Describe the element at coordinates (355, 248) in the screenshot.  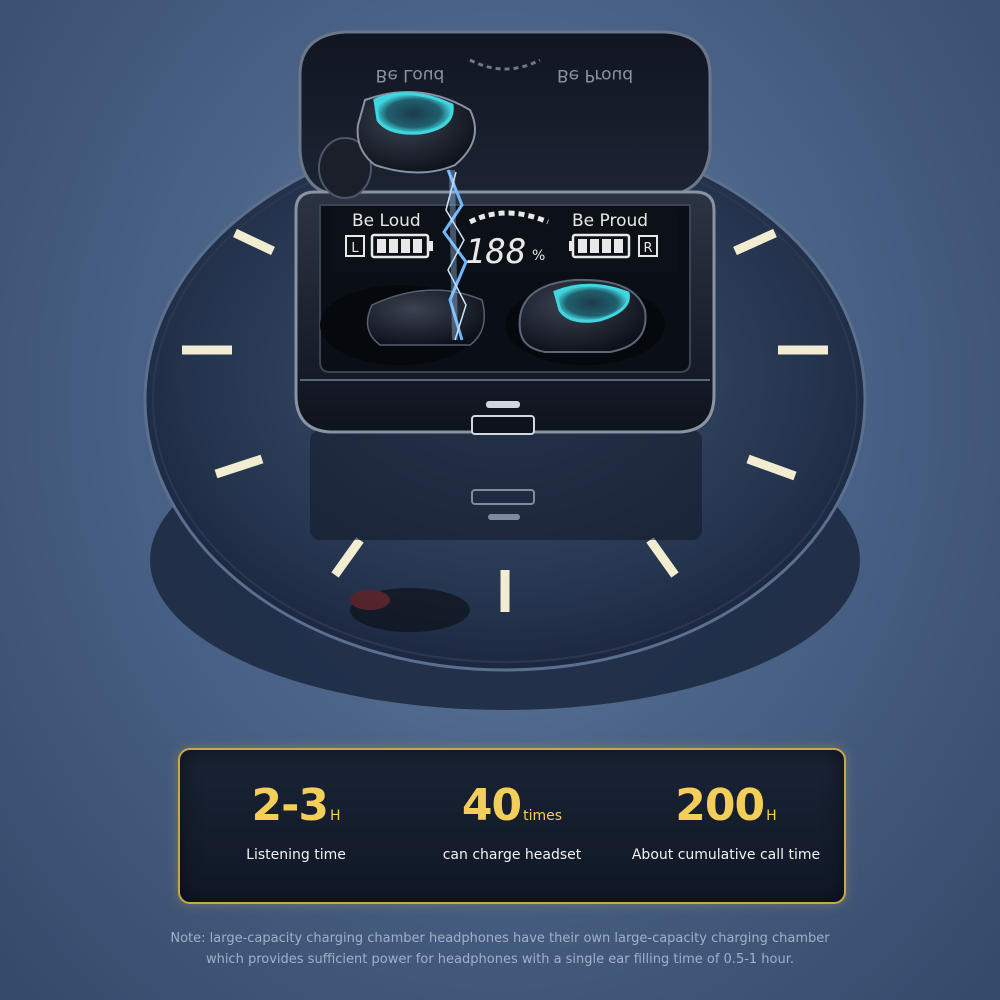
I see `lcd-left-channel: L` at that location.